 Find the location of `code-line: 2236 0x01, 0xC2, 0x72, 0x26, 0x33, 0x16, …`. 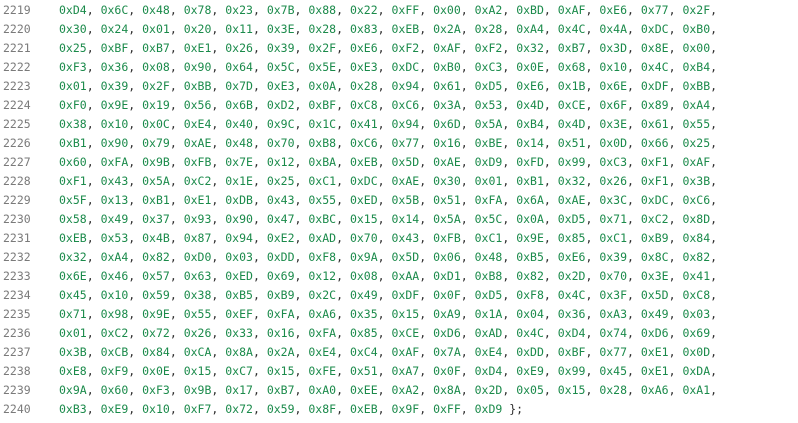

code-line: 2236 0x01, 0xC2, 0x72, 0x26, 0x33, 0x16, … is located at coordinates (399, 333).